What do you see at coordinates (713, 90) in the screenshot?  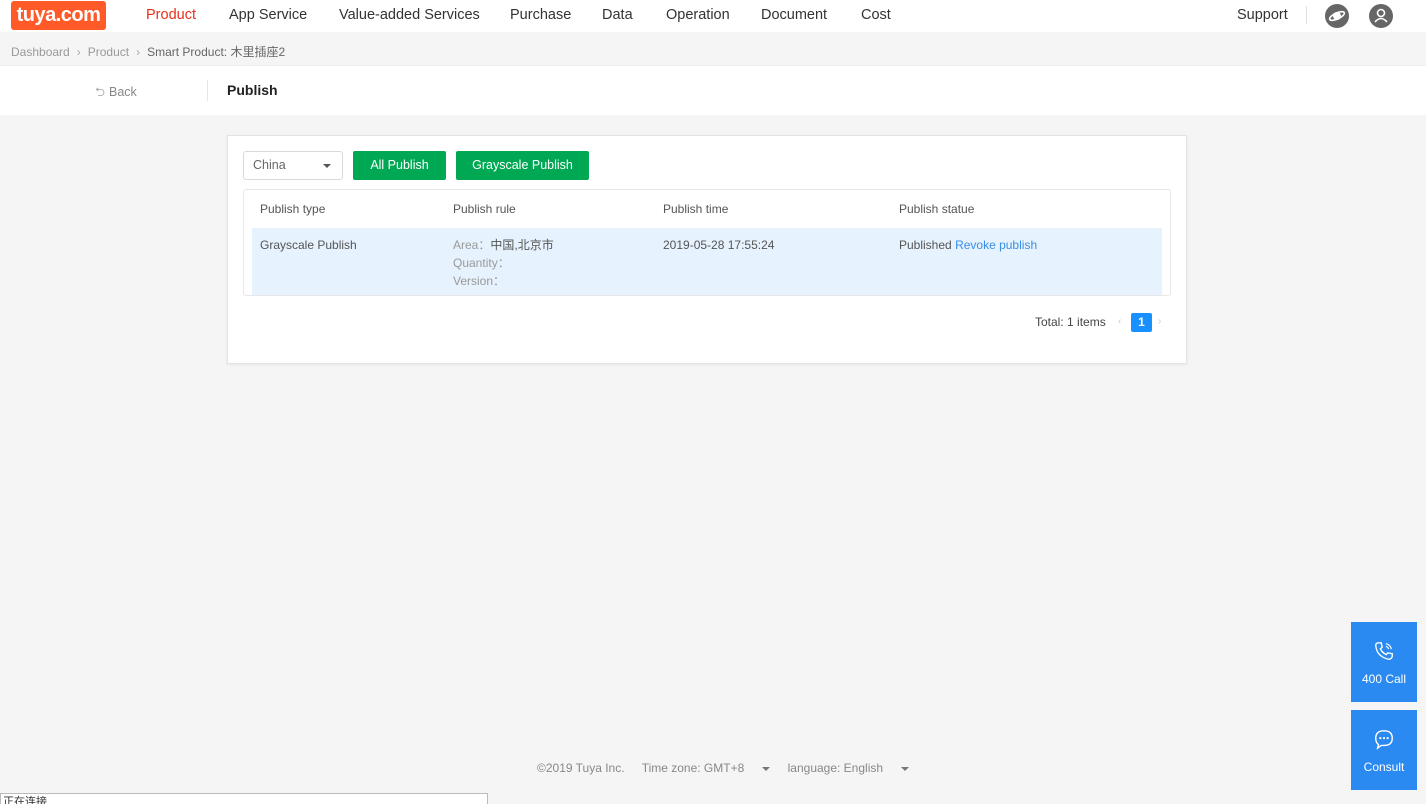 I see `sub-header: ⮌ Back Publish` at bounding box center [713, 90].